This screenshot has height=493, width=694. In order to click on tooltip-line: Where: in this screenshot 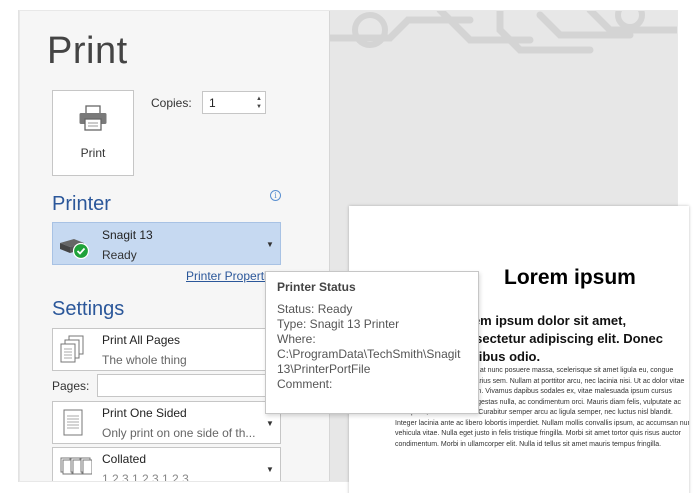, I will do `click(296, 339)`.